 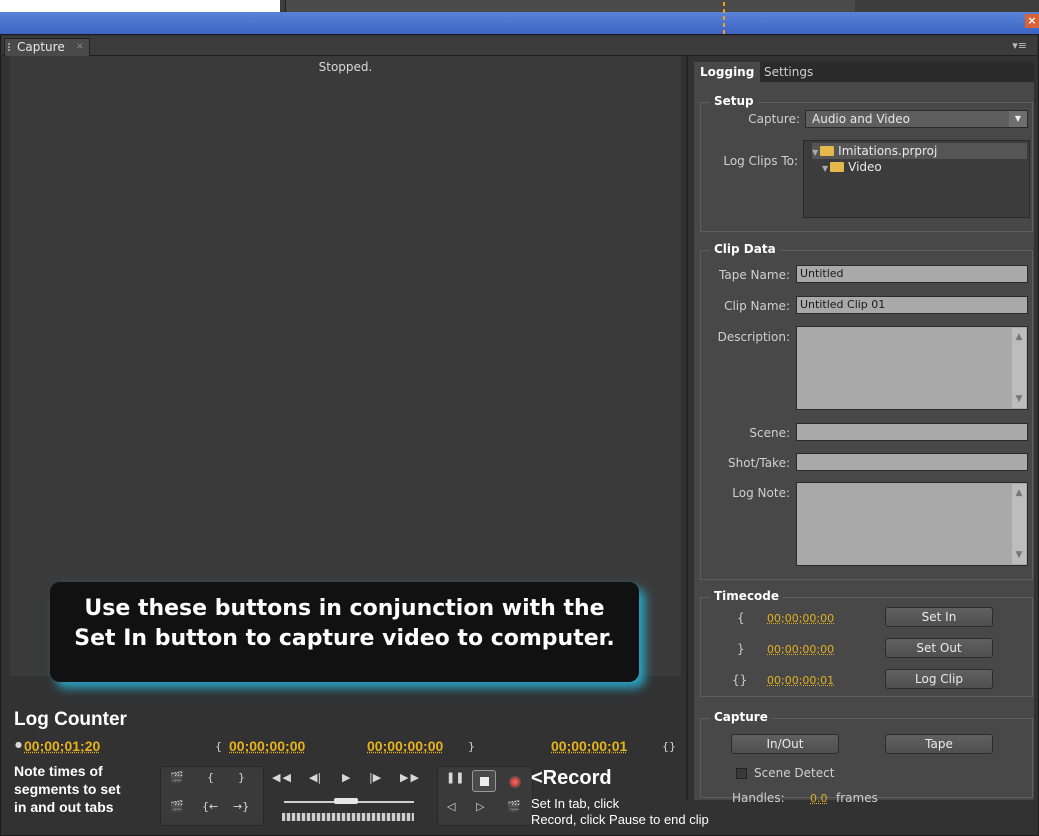 What do you see at coordinates (864, 72) in the screenshot?
I see `logging-tab-bar: Logging Settings` at bounding box center [864, 72].